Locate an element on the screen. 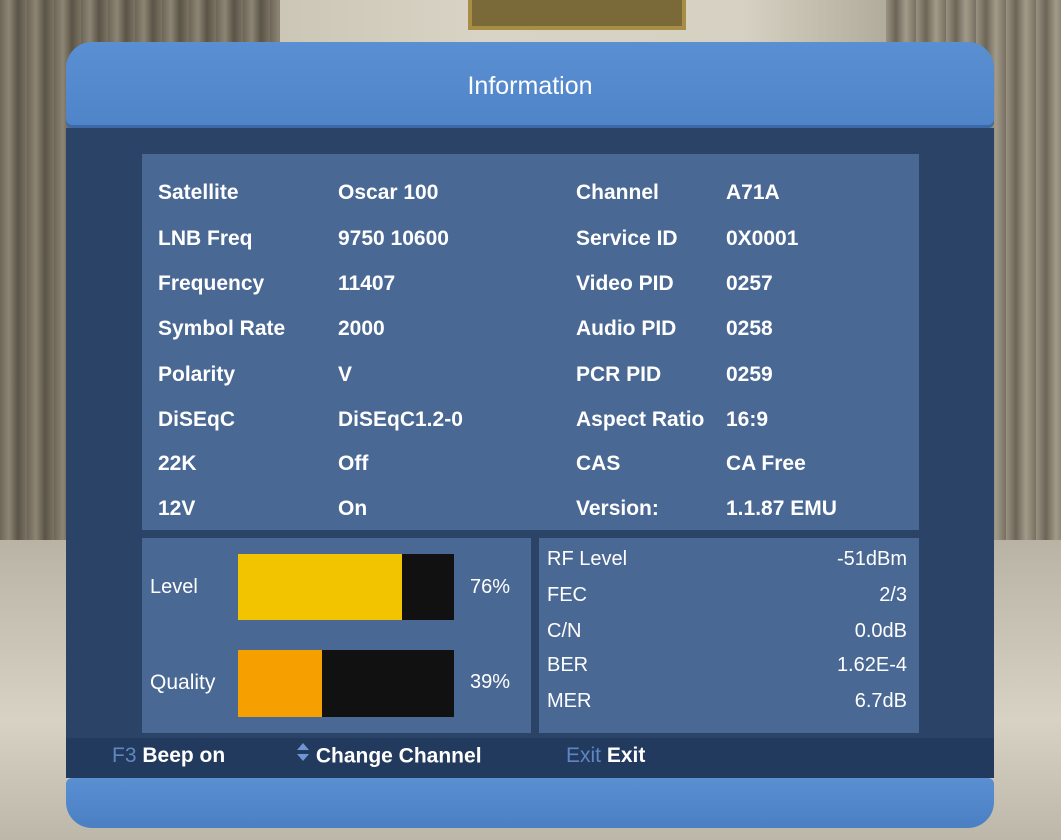 This screenshot has height=840, width=1061. mer-value: 6.7dB is located at coordinates (880, 701).